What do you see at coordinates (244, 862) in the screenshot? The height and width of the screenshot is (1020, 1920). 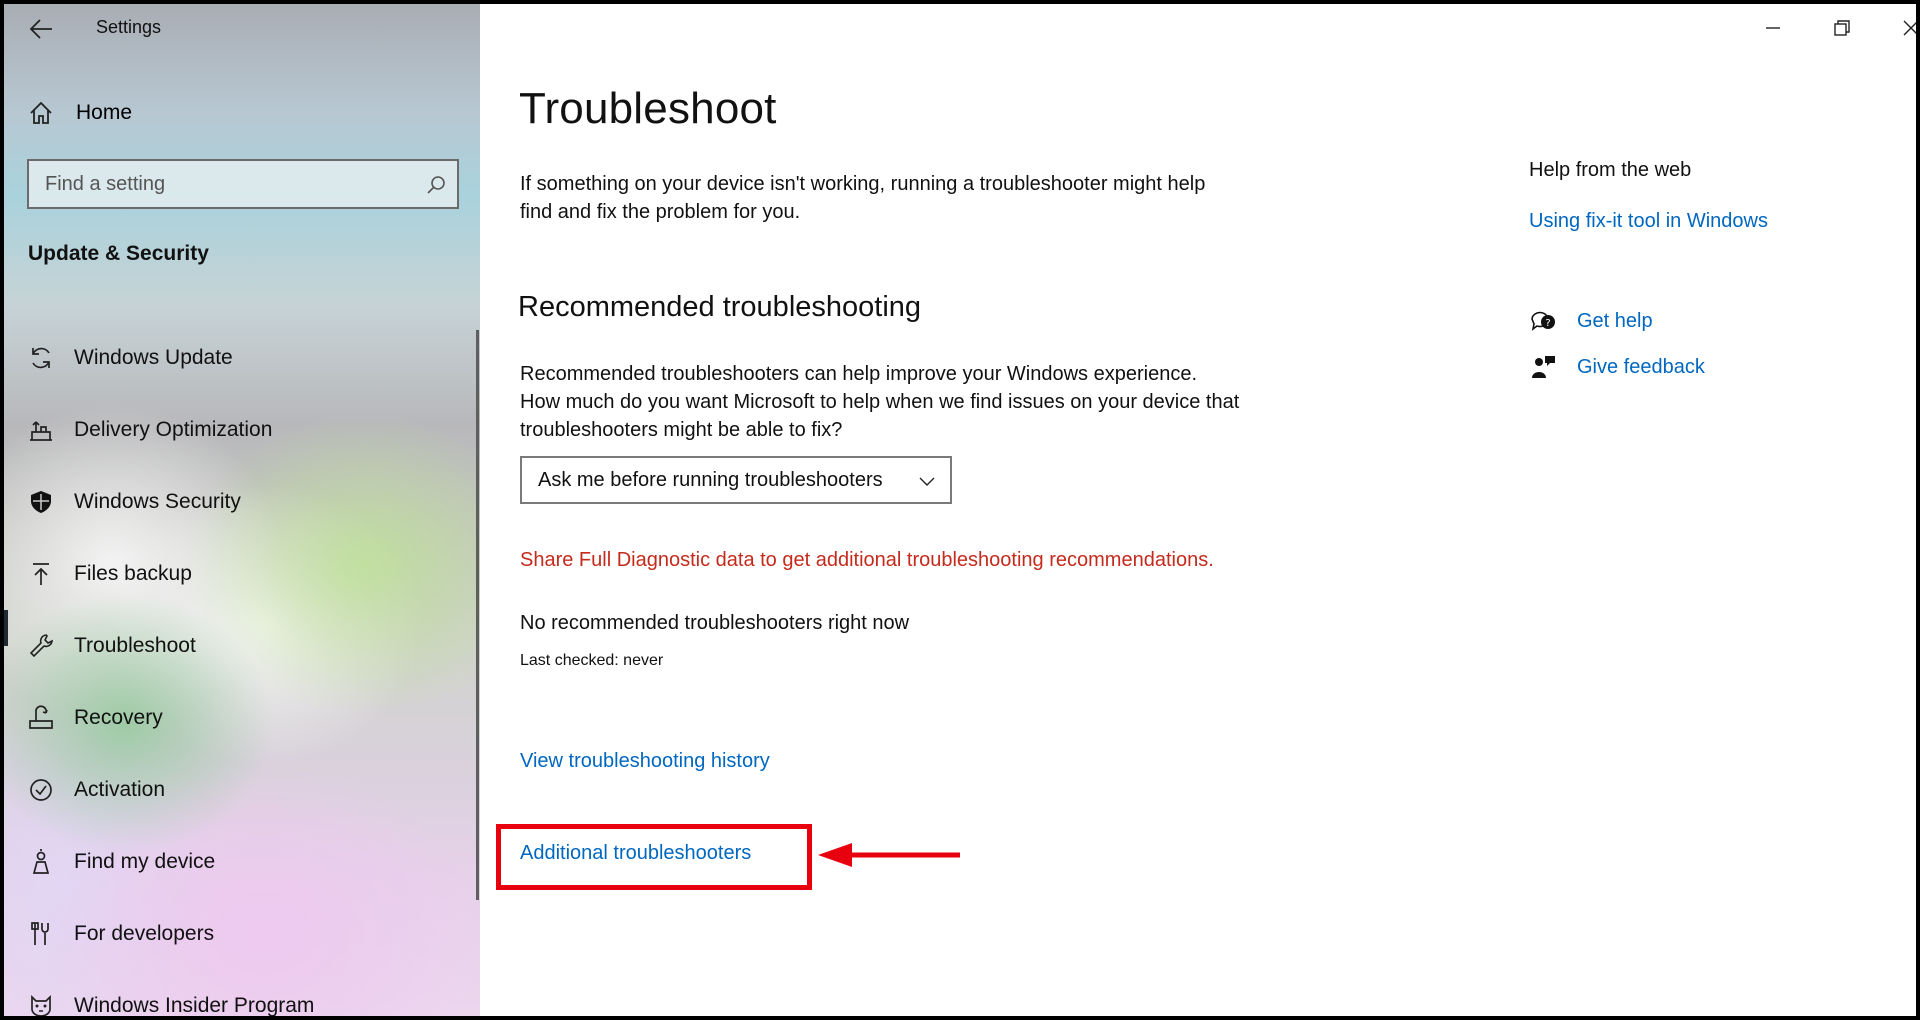 I see `sidebar-item-find-my-device: Find my device` at bounding box center [244, 862].